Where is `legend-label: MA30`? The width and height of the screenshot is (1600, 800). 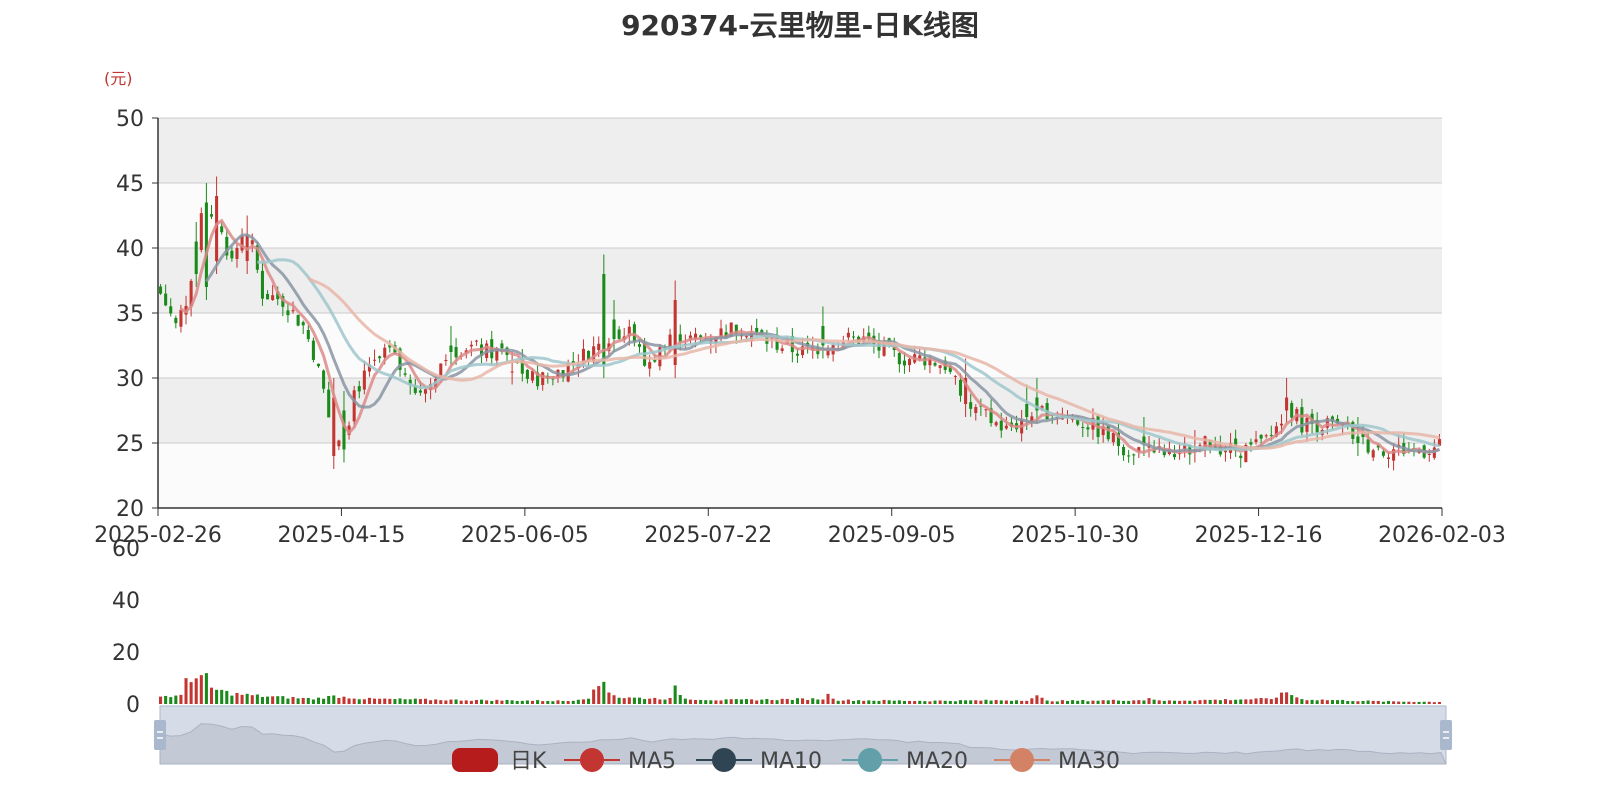
legend-label: MA30 is located at coordinates (1089, 761).